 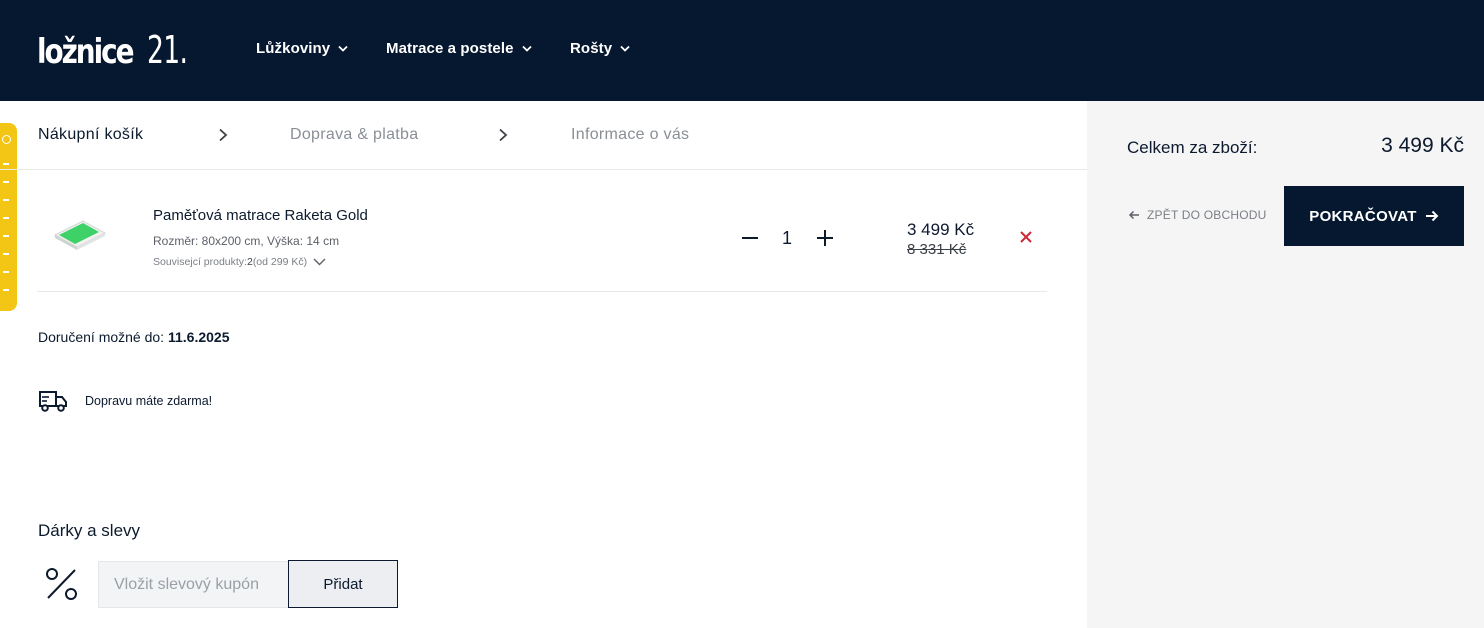 What do you see at coordinates (937, 249) in the screenshot?
I see `item-original-price: 8 331 Kč` at bounding box center [937, 249].